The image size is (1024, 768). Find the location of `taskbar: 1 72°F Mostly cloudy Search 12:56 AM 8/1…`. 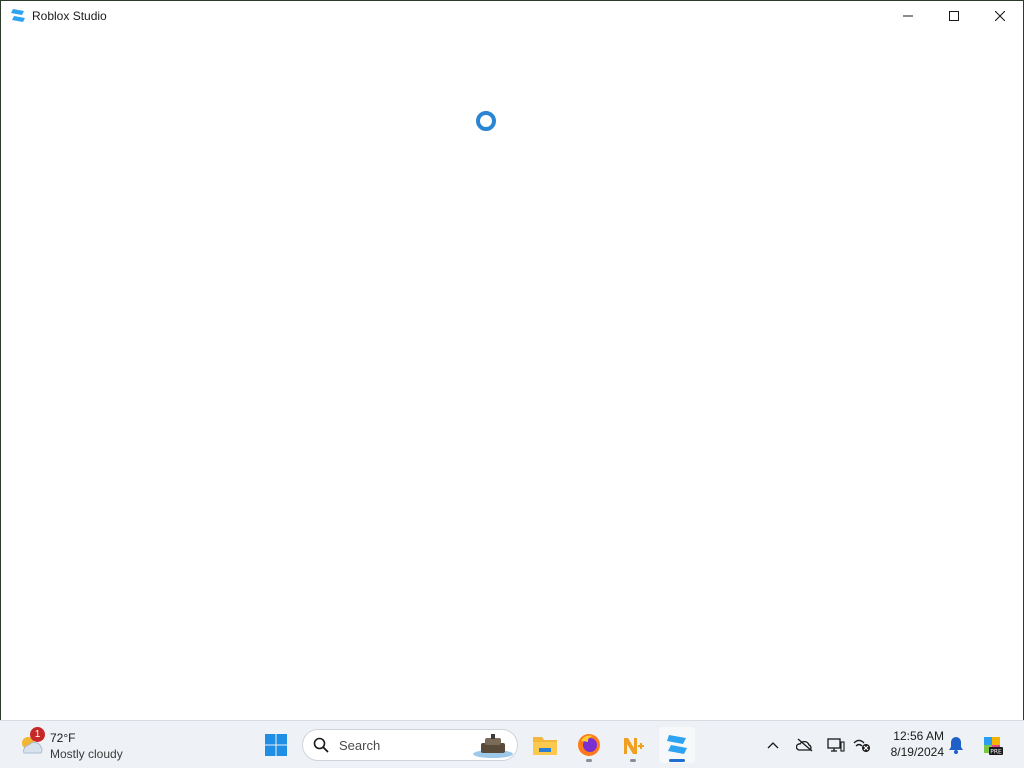

taskbar: 1 72°F Mostly cloudy Search 12:56 AM 8/1… is located at coordinates (512, 744).